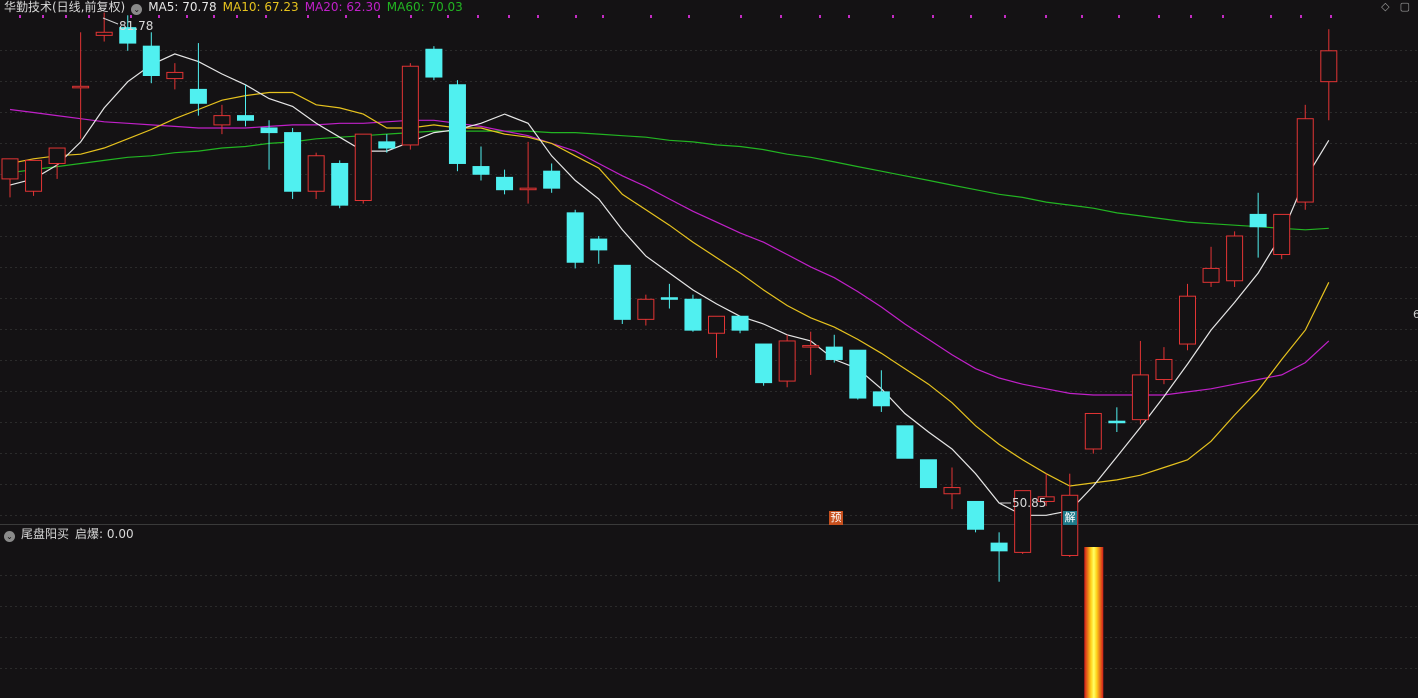  I want to click on stock-title: 华勤技术(日线,前复权), so click(65, 7).